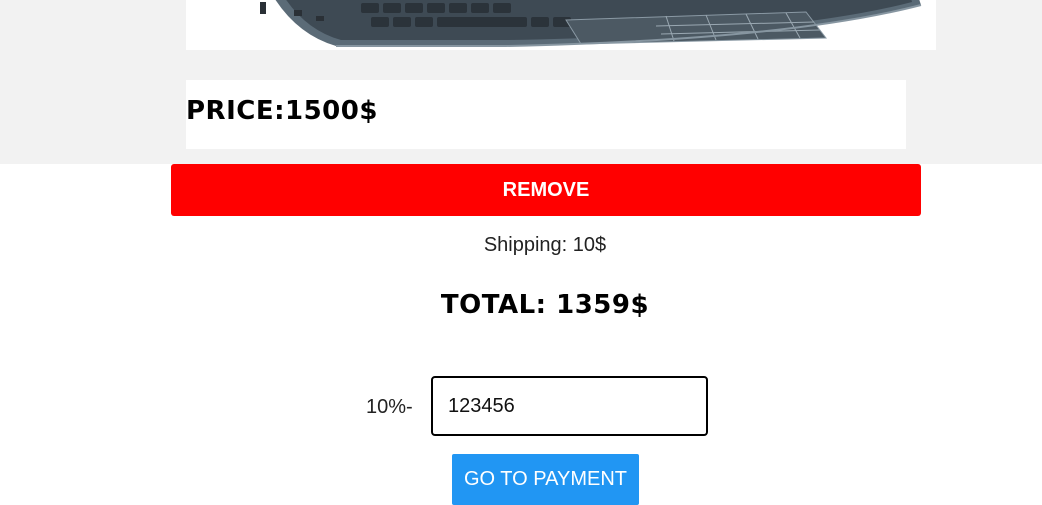  I want to click on product-image, so click(561, 25).